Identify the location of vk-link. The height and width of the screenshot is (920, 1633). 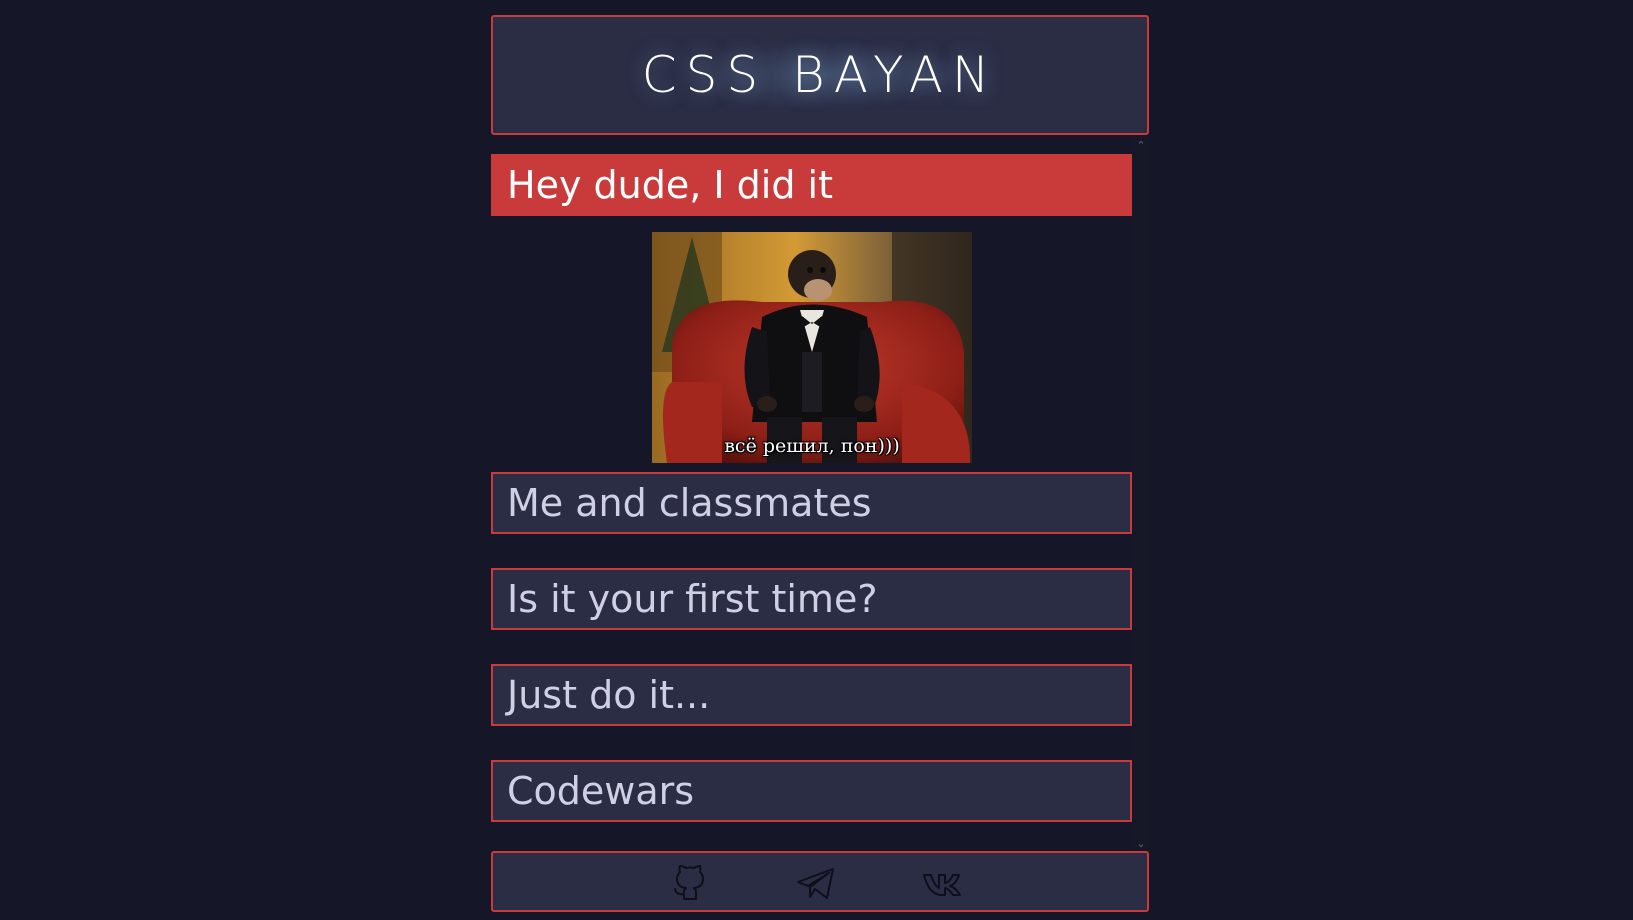
(942, 884).